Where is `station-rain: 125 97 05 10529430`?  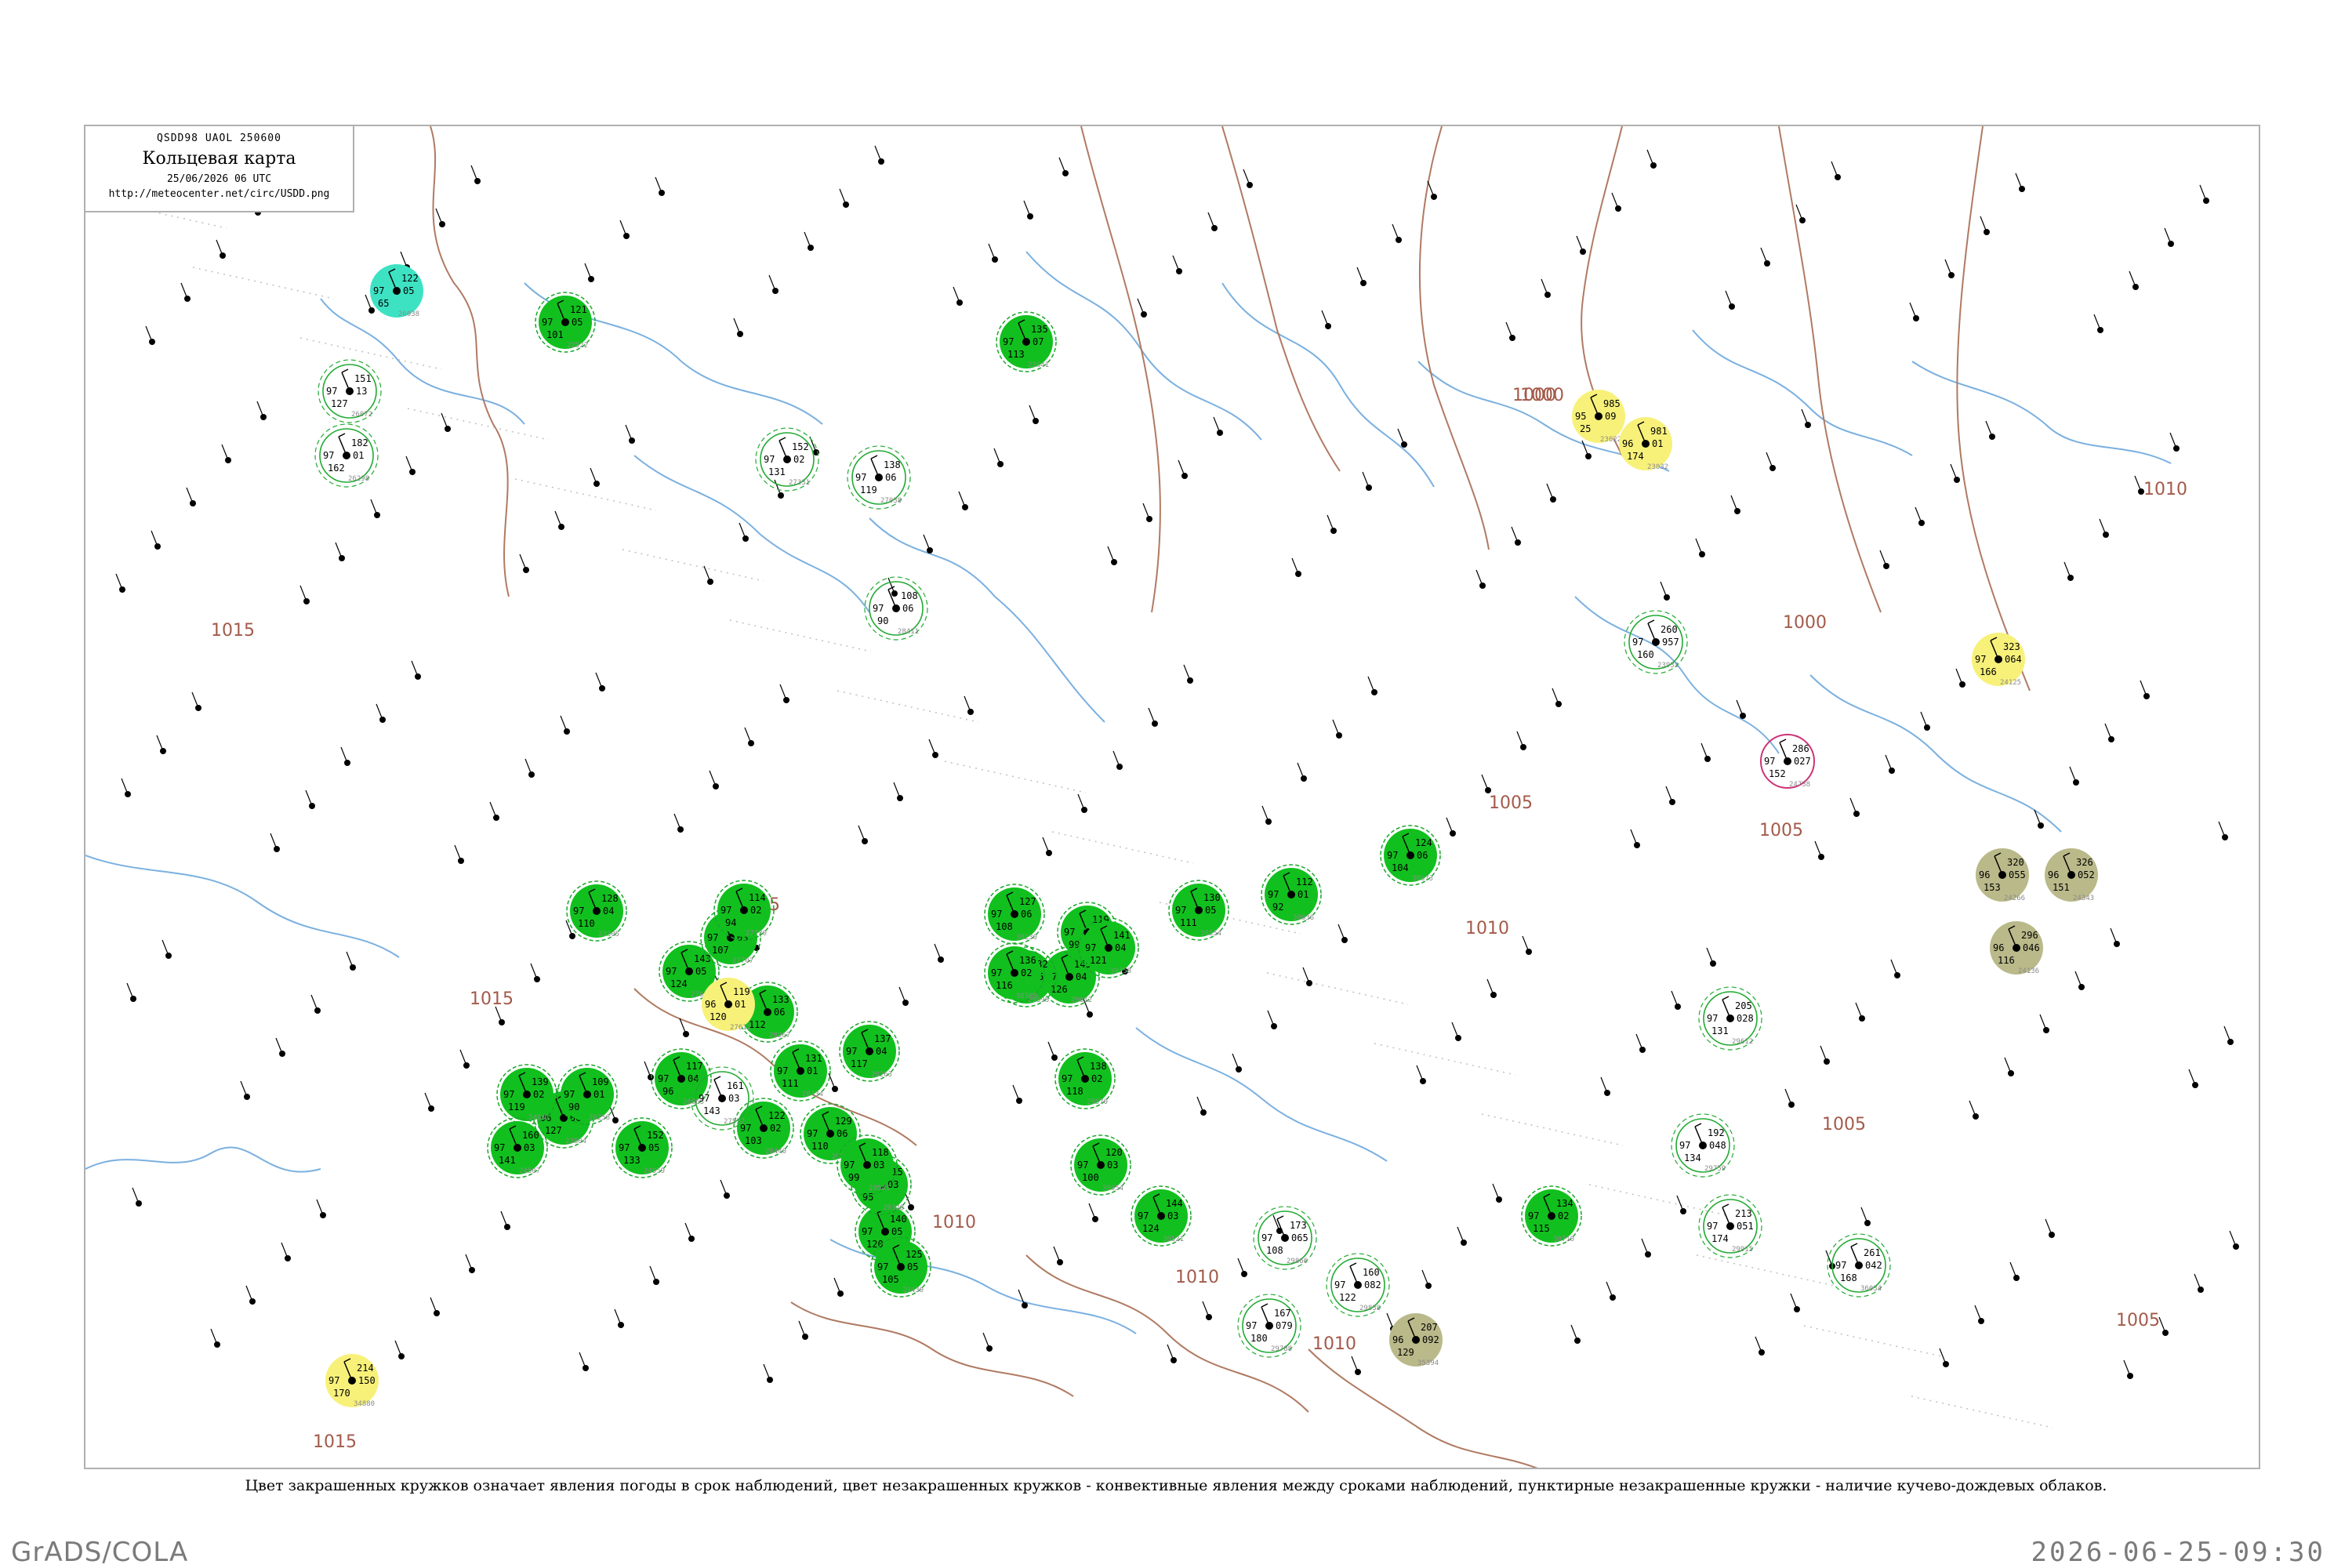 station-rain: 125 97 05 10529430 is located at coordinates (900, 1267).